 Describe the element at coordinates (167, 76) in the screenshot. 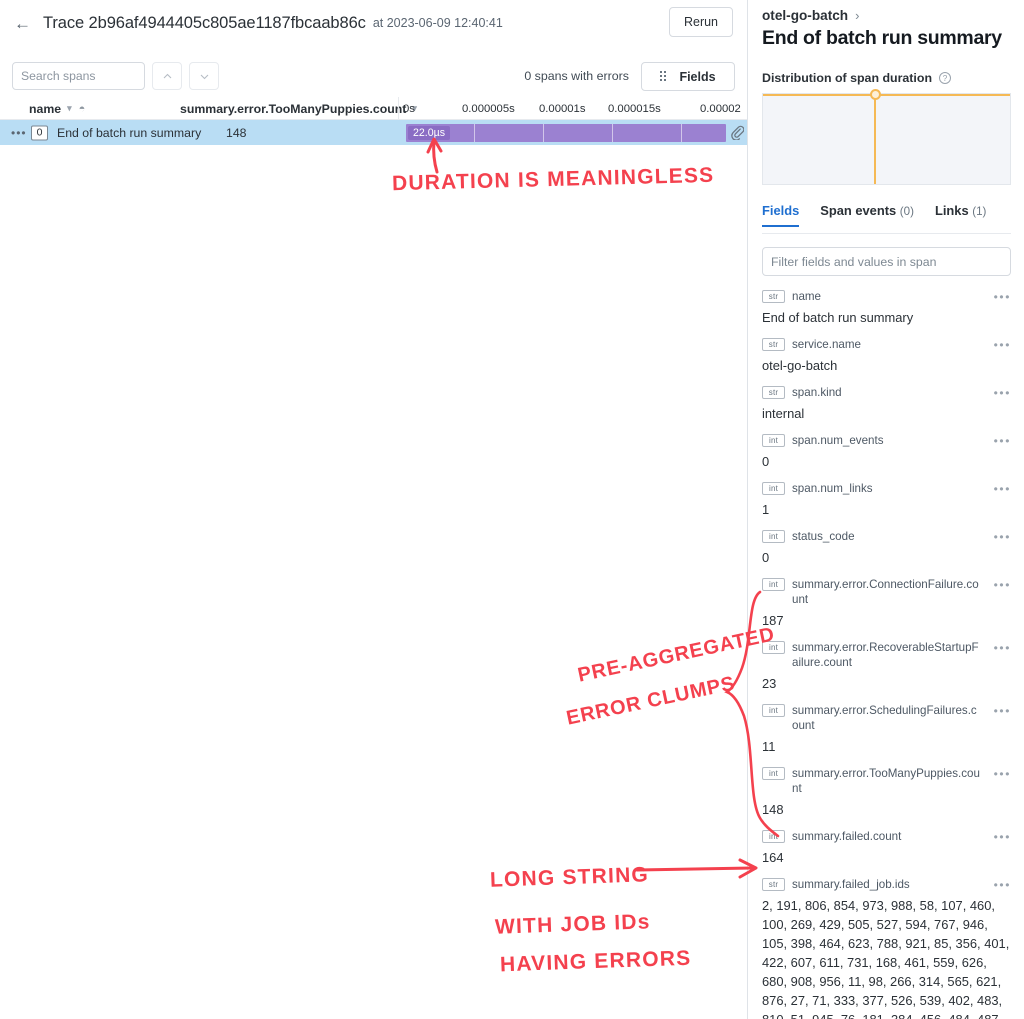

I see `prev-match-button` at that location.